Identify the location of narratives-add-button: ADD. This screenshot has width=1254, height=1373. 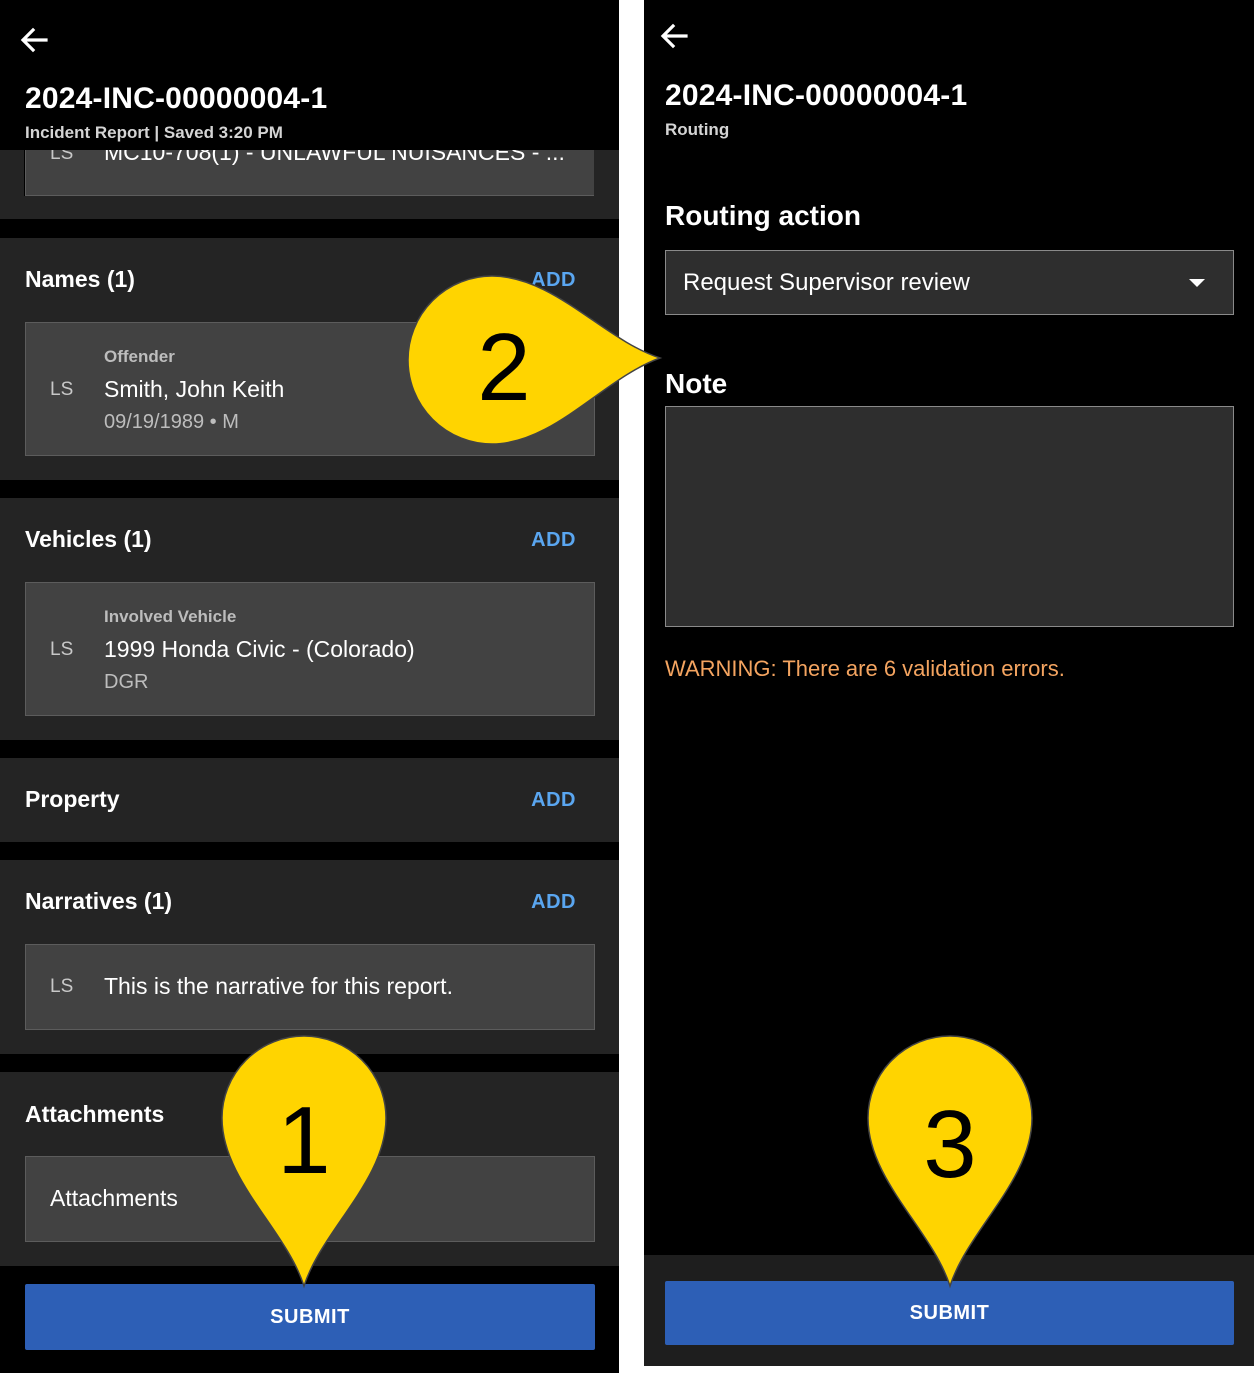
(553, 902).